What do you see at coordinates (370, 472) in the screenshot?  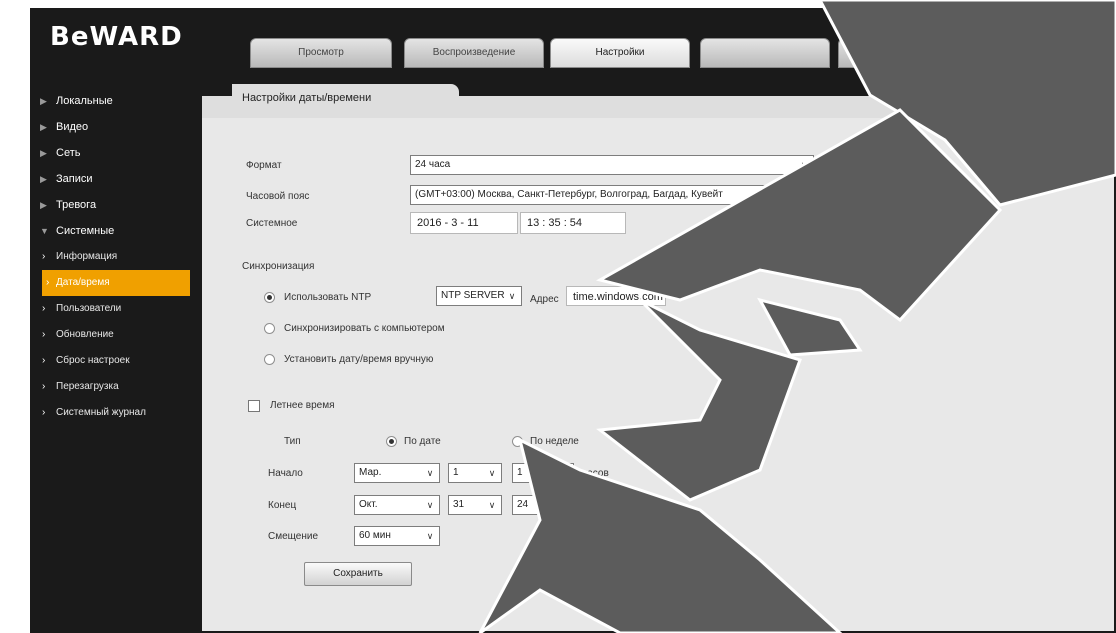 I see `start-month-value: Мар.` at bounding box center [370, 472].